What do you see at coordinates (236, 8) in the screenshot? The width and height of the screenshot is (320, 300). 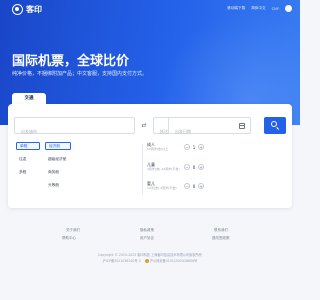 I see `download-link: 移动端下载` at bounding box center [236, 8].